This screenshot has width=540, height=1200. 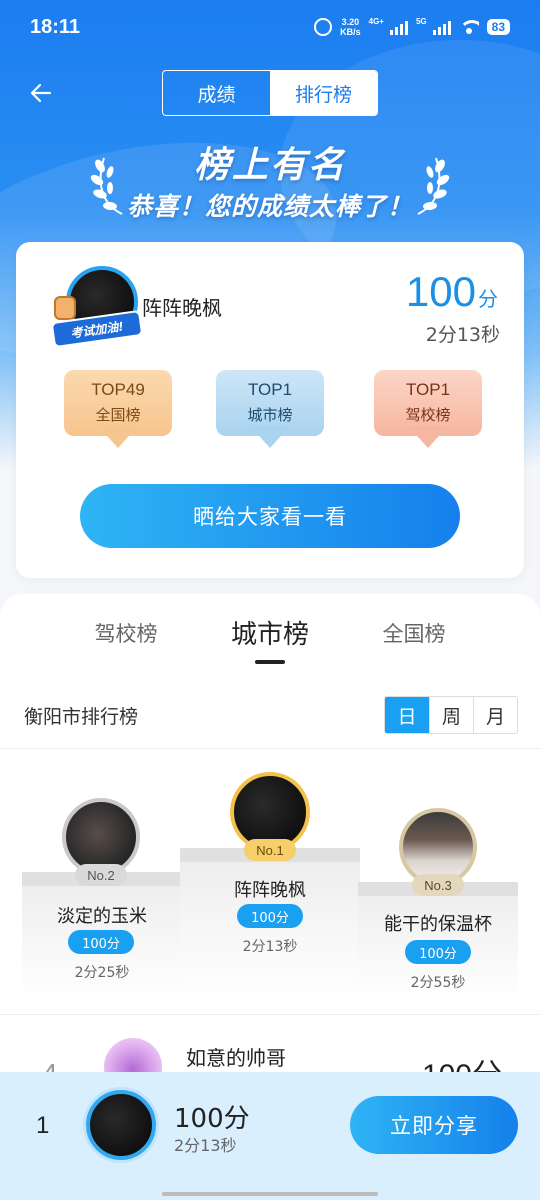 I want to click on status-bar: 18:11 3.20 KB/s 4G+ 5G 83, so click(x=270, y=29).